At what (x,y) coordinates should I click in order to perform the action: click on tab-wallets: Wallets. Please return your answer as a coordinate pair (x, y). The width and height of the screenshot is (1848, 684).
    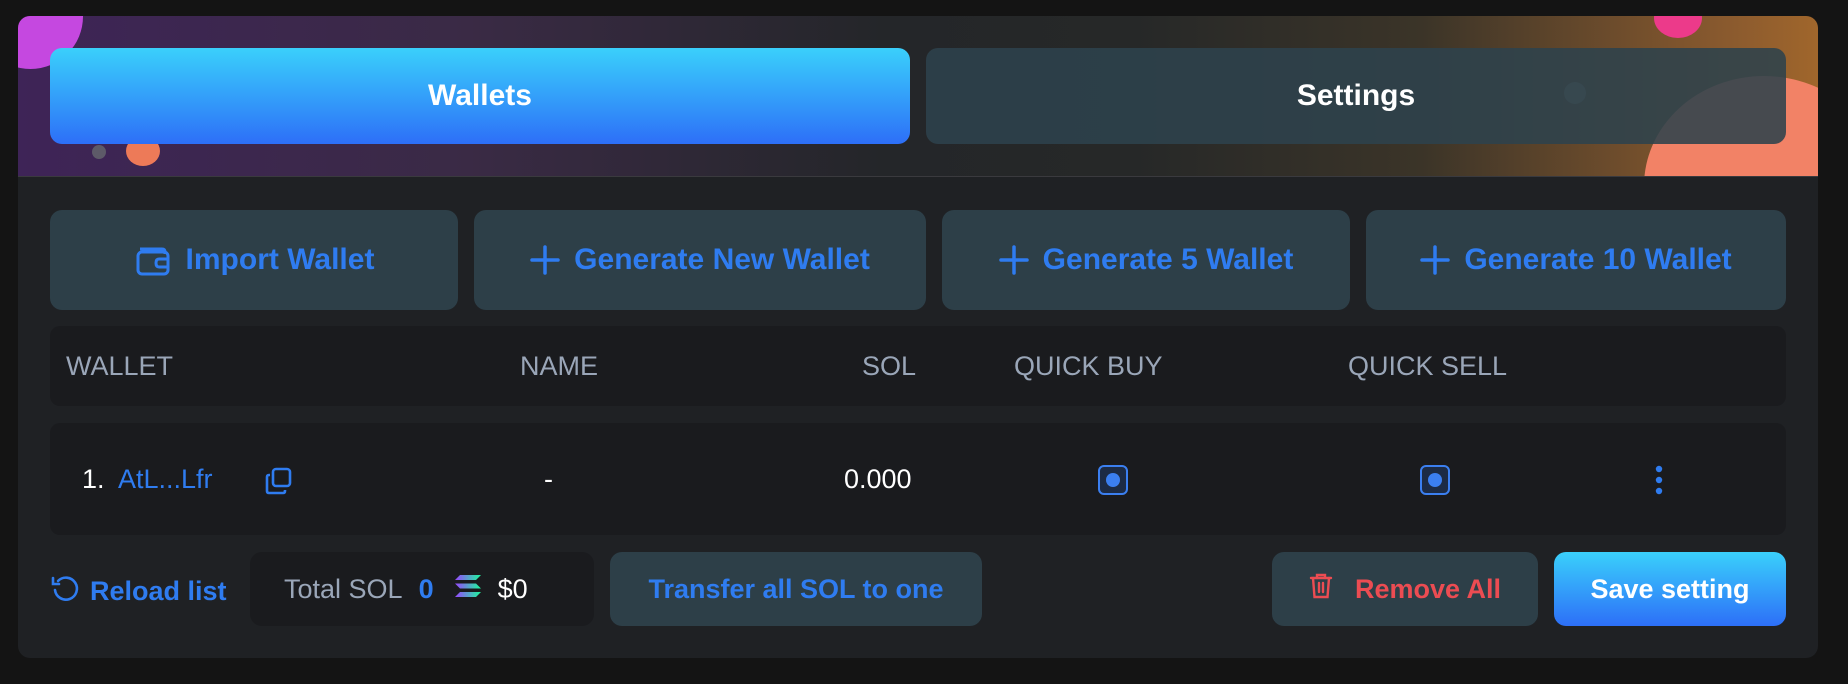
    Looking at the image, I should click on (480, 96).